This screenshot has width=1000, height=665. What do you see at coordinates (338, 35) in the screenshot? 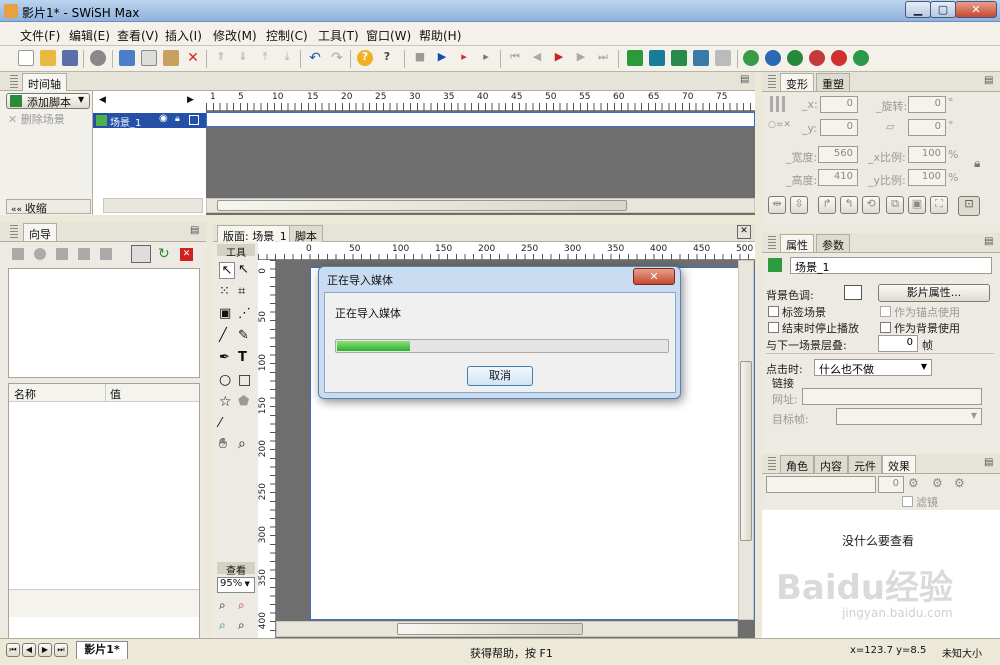
I see `menu-tools: 工具(T)` at bounding box center [338, 35].